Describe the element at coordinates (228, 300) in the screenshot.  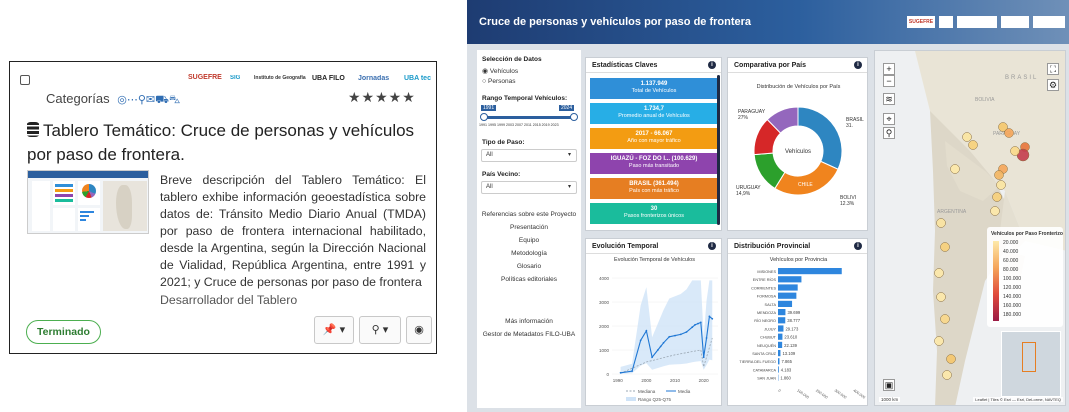
I see `developer-label: Desarrollador del Tablero` at that location.